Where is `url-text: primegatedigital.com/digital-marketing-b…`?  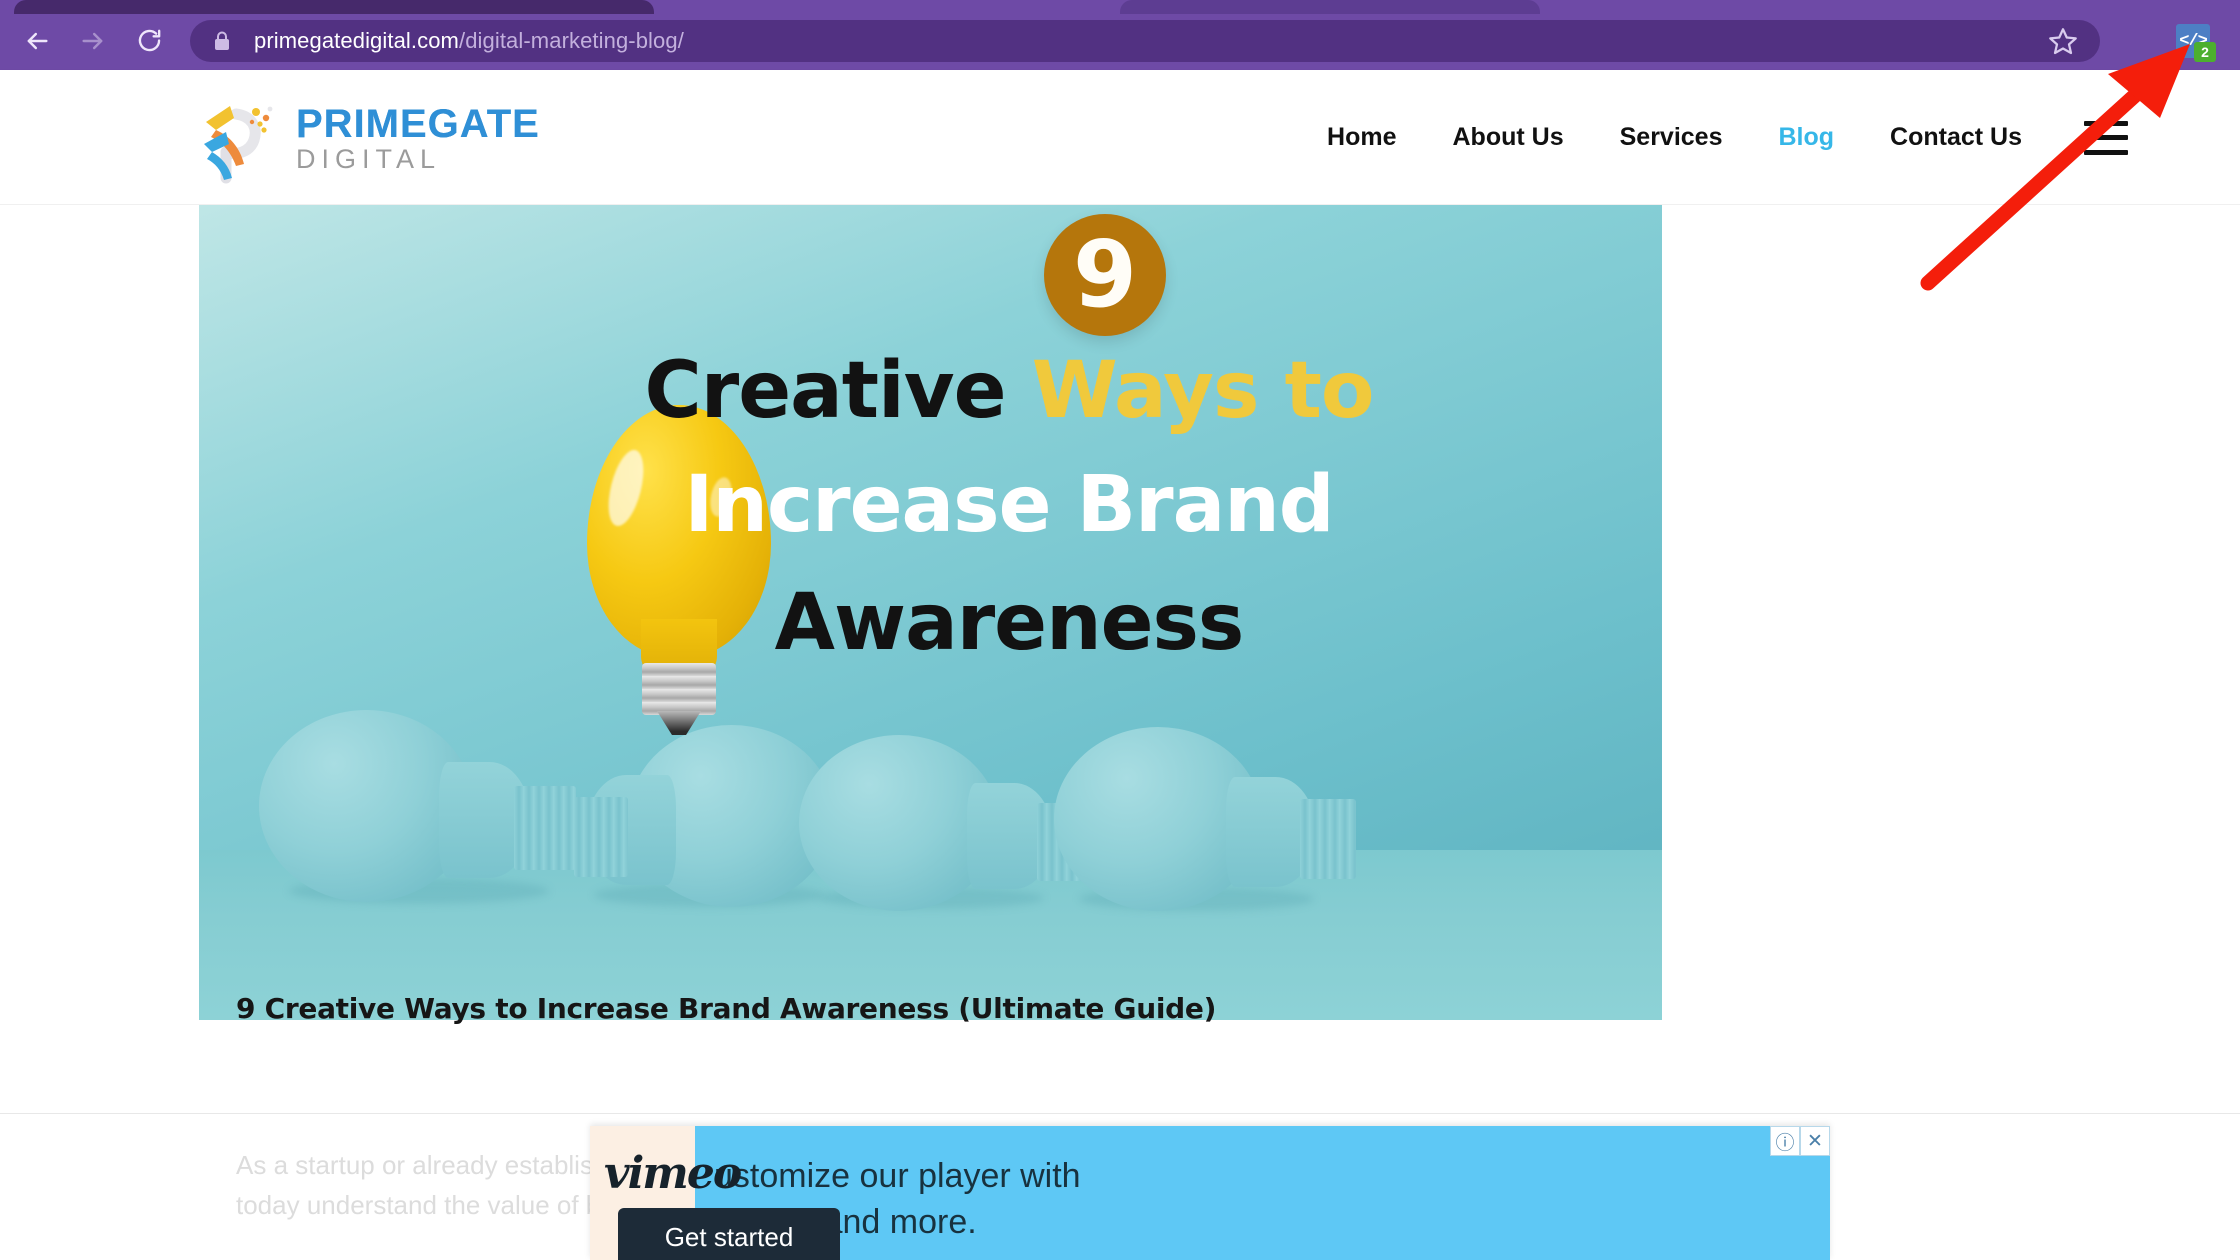
url-text: primegatedigital.com/digital-marketing-b… is located at coordinates (469, 41).